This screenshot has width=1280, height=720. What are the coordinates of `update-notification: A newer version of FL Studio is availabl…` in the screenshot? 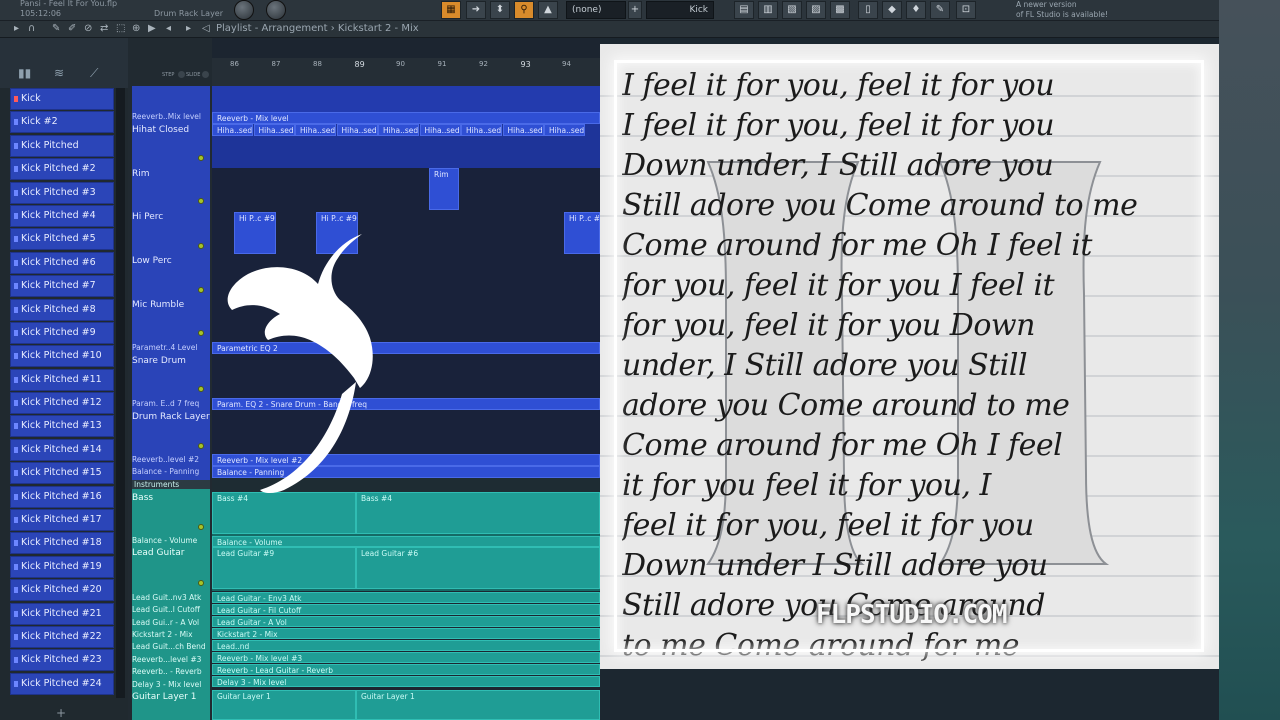 It's located at (1062, 10).